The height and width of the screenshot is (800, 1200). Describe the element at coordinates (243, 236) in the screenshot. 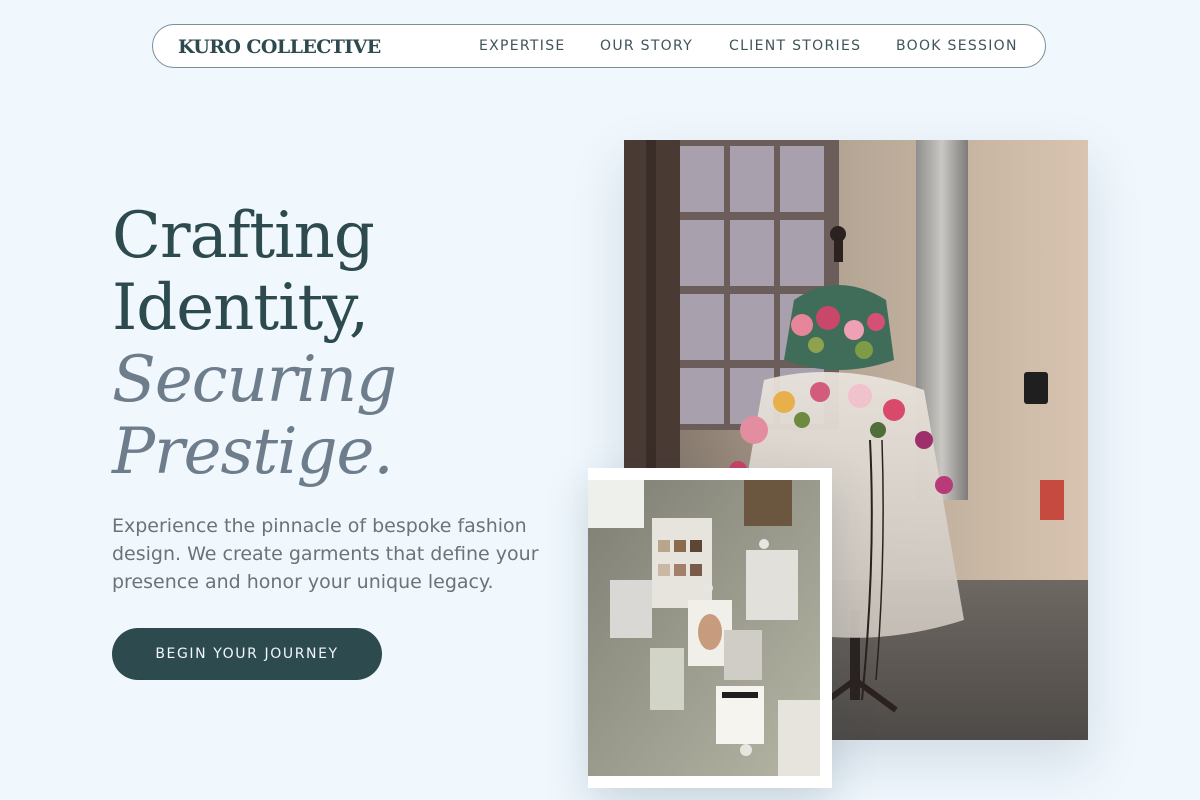

I see `hero-title-line: Crafting` at that location.